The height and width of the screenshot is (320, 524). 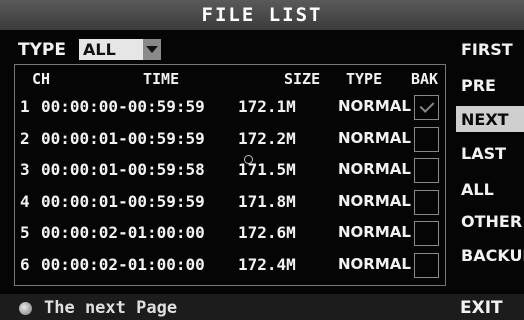 What do you see at coordinates (99, 49) in the screenshot?
I see `type-filter-value: ALL` at bounding box center [99, 49].